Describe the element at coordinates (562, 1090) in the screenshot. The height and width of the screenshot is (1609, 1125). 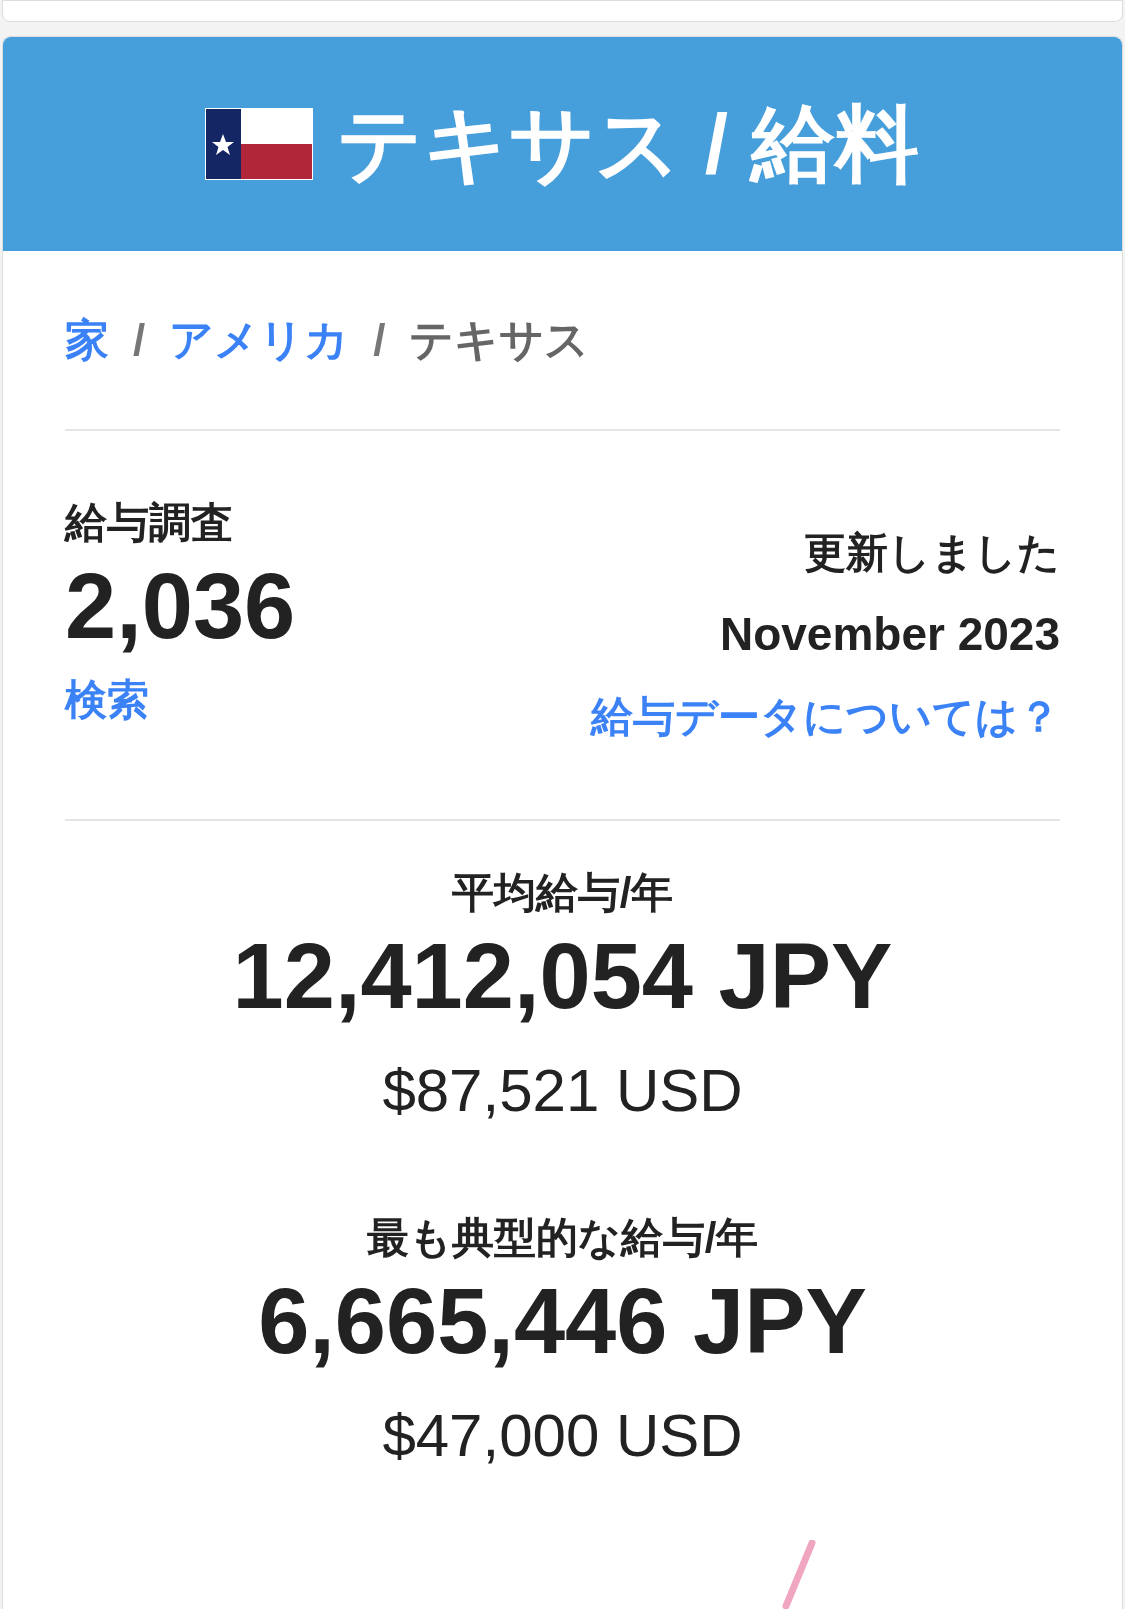
I see `salary-usd: $87,521 USD` at that location.